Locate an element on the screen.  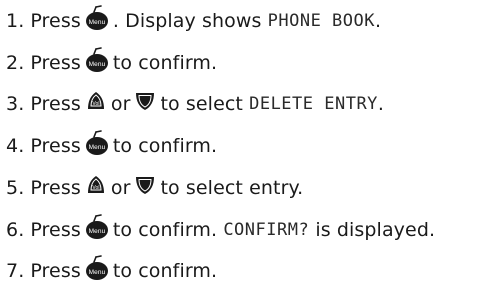
step-number: 6. is located at coordinates (15, 230).